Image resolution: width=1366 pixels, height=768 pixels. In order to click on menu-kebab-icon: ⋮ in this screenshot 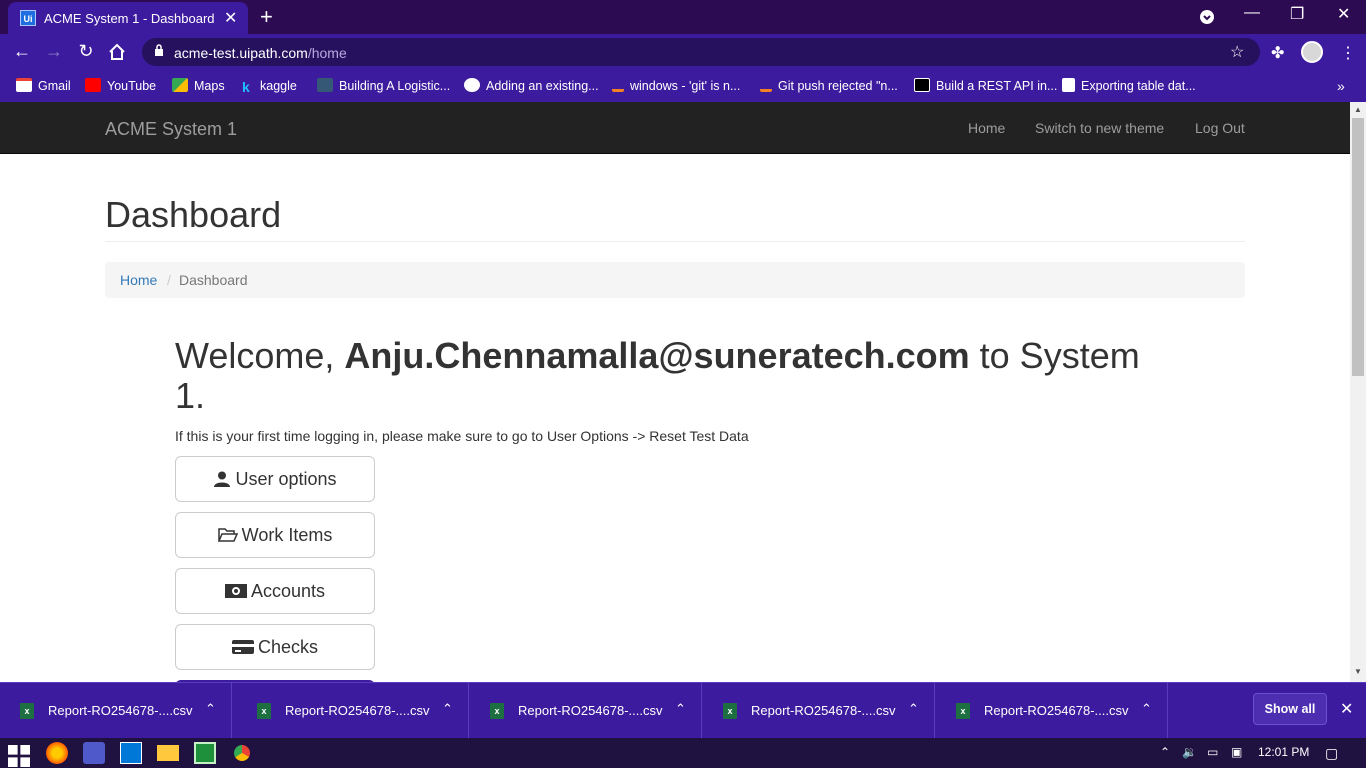, I will do `click(1348, 53)`.